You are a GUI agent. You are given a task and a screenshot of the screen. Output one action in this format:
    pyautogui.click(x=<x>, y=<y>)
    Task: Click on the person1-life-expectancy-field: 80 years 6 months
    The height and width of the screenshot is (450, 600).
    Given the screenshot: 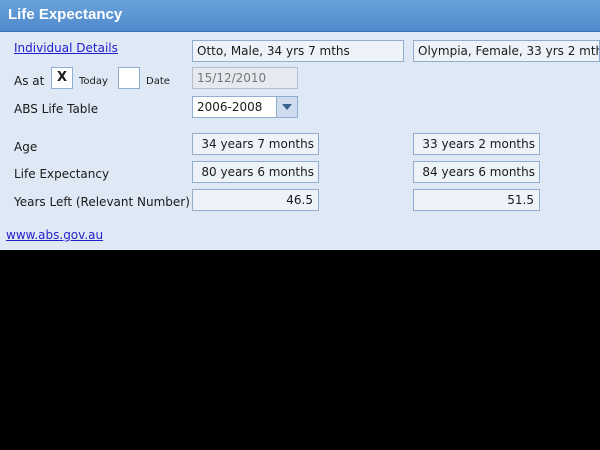 What is the action you would take?
    pyautogui.click(x=255, y=172)
    